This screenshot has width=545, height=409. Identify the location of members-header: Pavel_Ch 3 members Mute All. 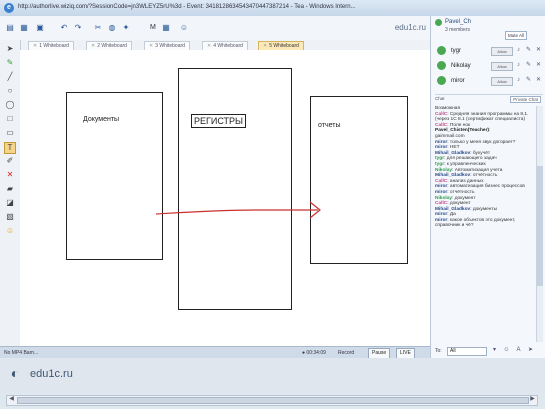
(489, 29).